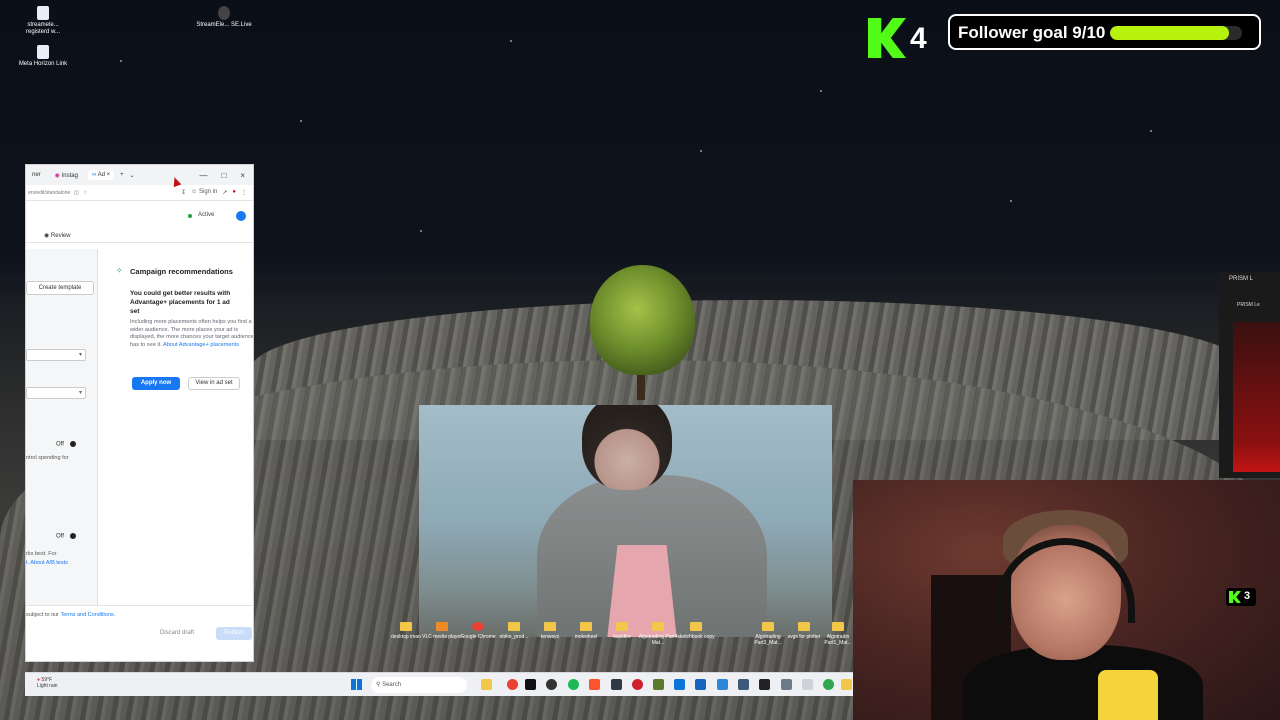 The height and width of the screenshot is (720, 1280). What do you see at coordinates (72, 444) in the screenshot?
I see `budget-toggle` at bounding box center [72, 444].